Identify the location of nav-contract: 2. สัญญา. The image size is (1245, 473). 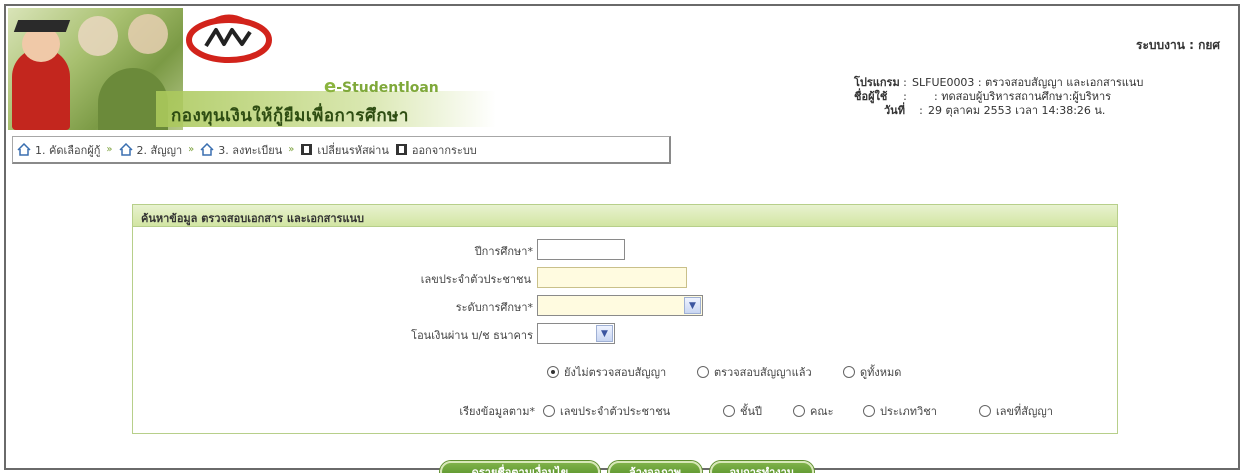
(150, 150).